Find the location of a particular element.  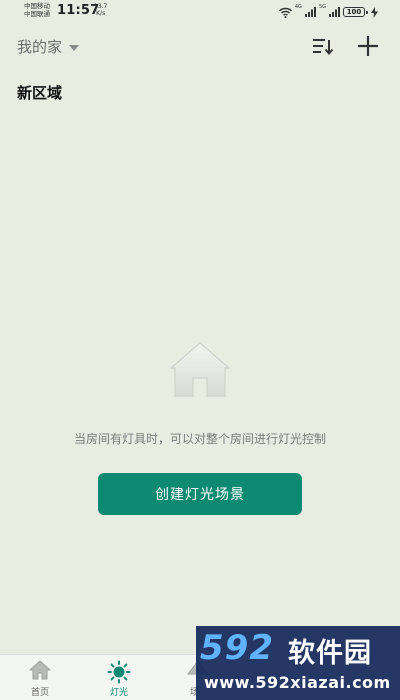

add-button is located at coordinates (368, 46).